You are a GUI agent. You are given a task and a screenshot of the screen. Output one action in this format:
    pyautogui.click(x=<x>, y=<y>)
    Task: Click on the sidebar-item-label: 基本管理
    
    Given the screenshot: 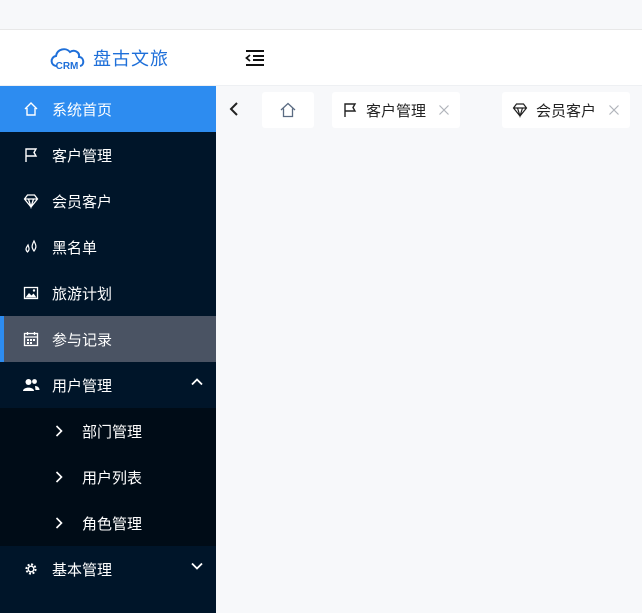 What is the action you would take?
    pyautogui.click(x=82, y=570)
    